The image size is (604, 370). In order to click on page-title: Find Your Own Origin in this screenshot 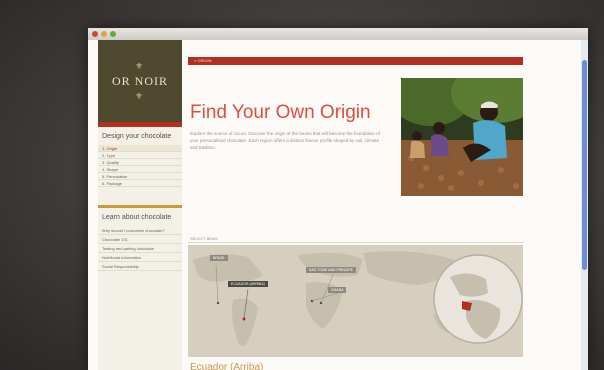, I will do `click(280, 112)`.